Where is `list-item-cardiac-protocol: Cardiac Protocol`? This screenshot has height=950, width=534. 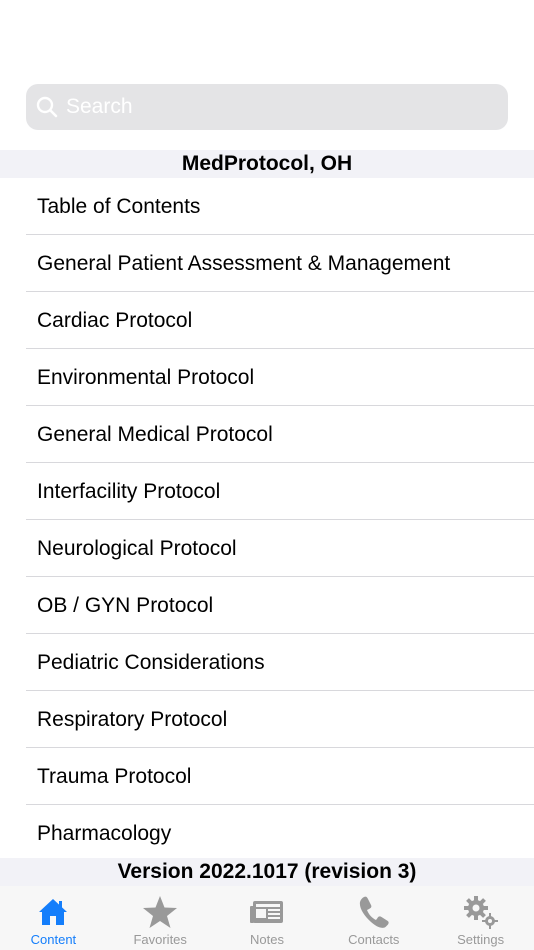
list-item-cardiac-protocol: Cardiac Protocol is located at coordinates (267, 320).